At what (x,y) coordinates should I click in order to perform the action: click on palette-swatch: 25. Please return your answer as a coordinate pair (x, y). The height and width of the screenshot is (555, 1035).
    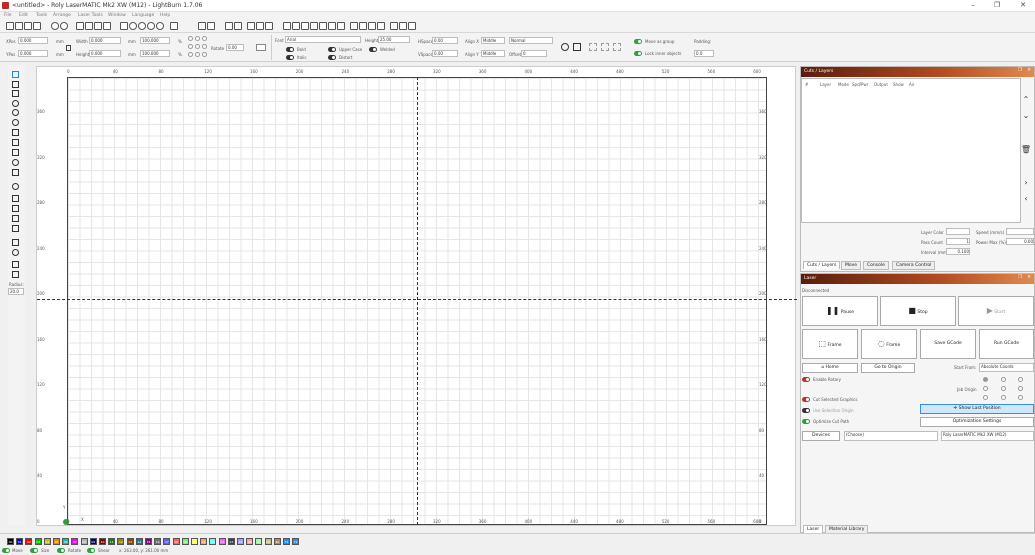
    Looking at the image, I should click on (240, 541).